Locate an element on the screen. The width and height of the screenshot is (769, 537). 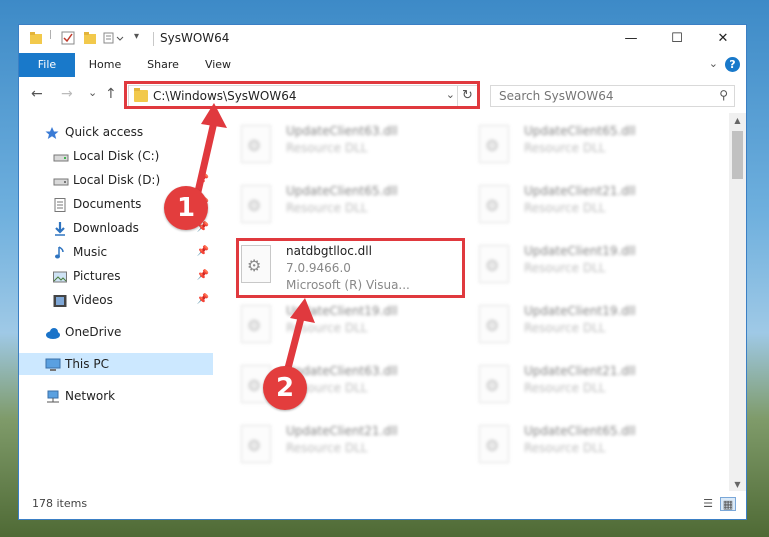
step-2-badge: 2 is located at coordinates (285, 388).